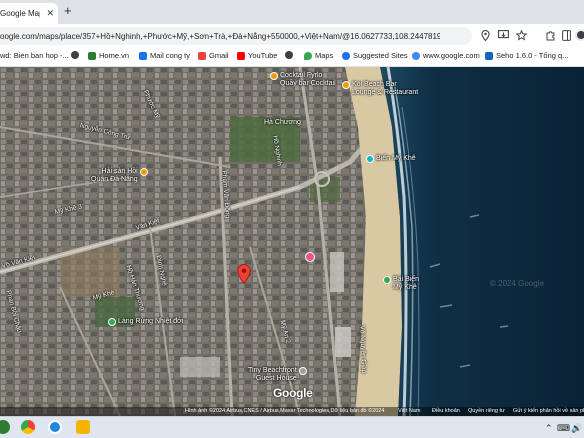 The image size is (584, 438). Describe the element at coordinates (143, 55) in the screenshot. I see `mail-icon` at that location.